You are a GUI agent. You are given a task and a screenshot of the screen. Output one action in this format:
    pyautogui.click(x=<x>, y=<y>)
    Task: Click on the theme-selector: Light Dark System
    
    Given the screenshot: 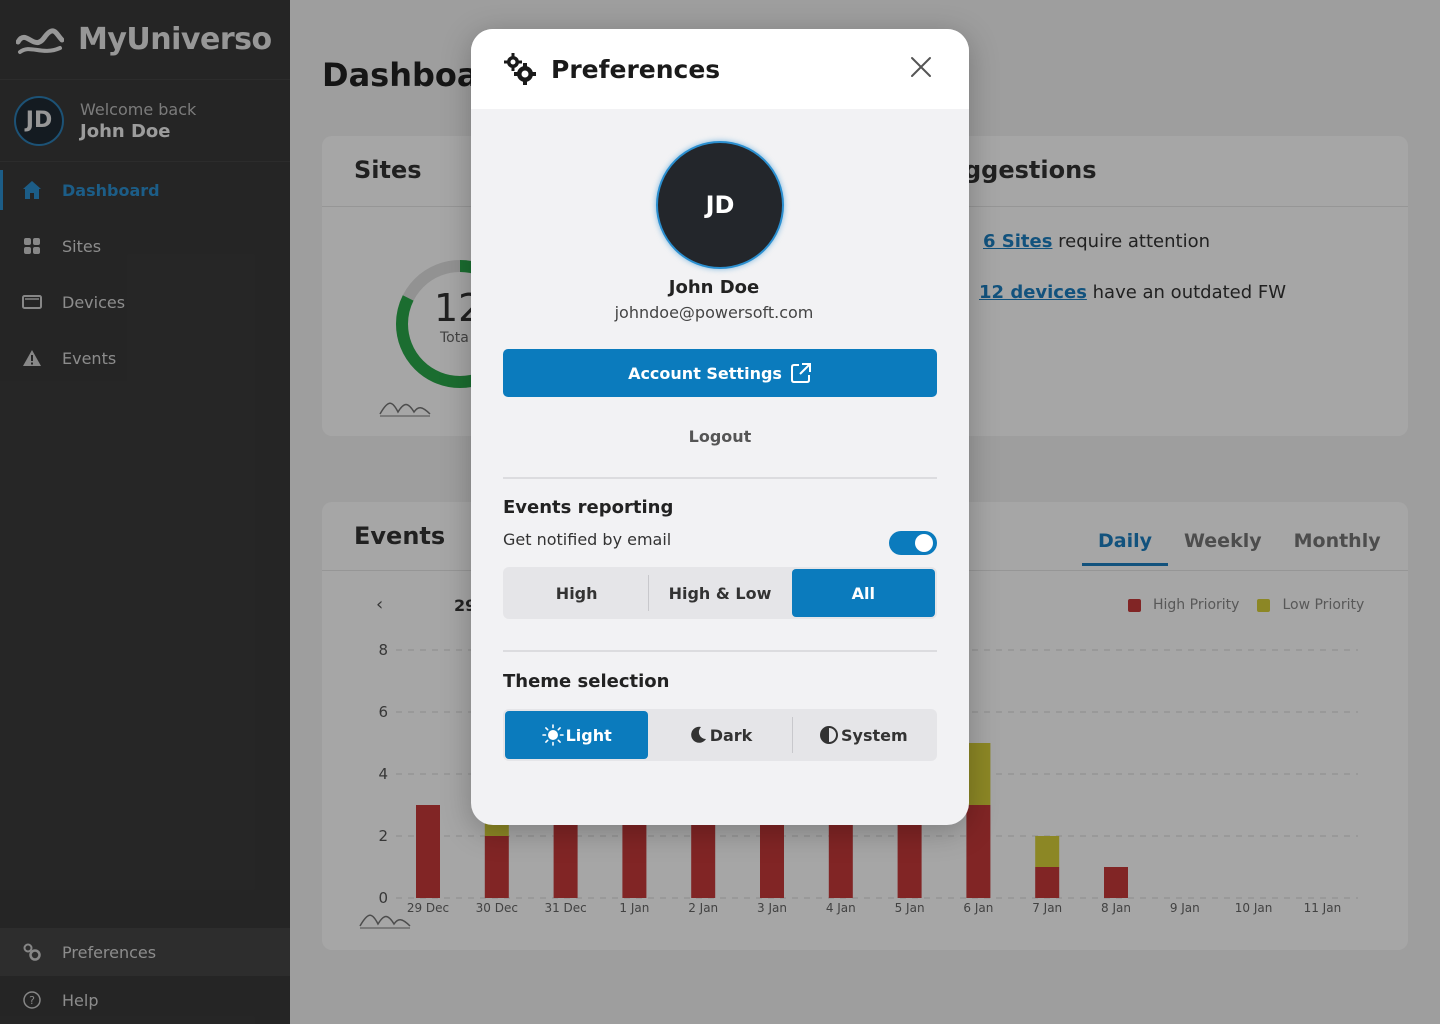 What is the action you would take?
    pyautogui.click(x=720, y=735)
    